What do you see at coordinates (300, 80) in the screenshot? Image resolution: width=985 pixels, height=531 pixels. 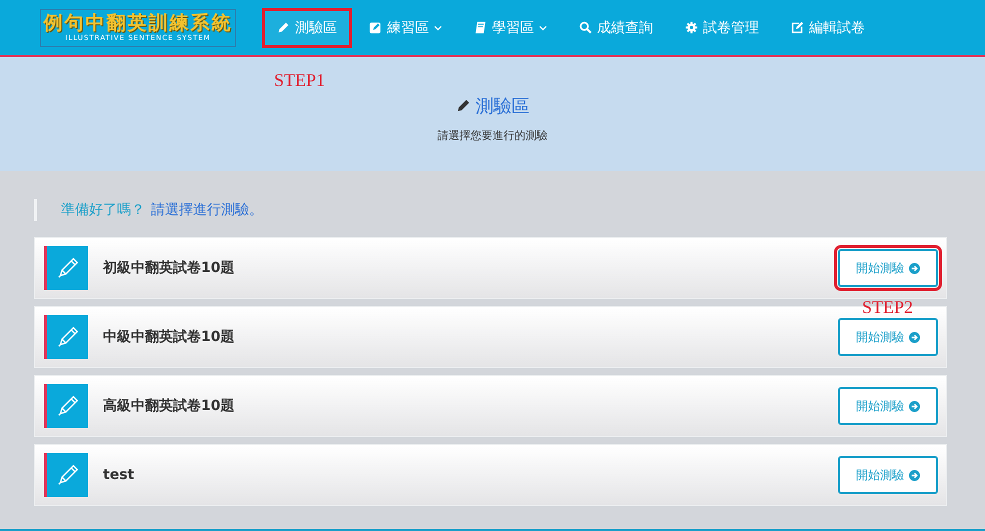 I see `step-annotation: STEP1` at bounding box center [300, 80].